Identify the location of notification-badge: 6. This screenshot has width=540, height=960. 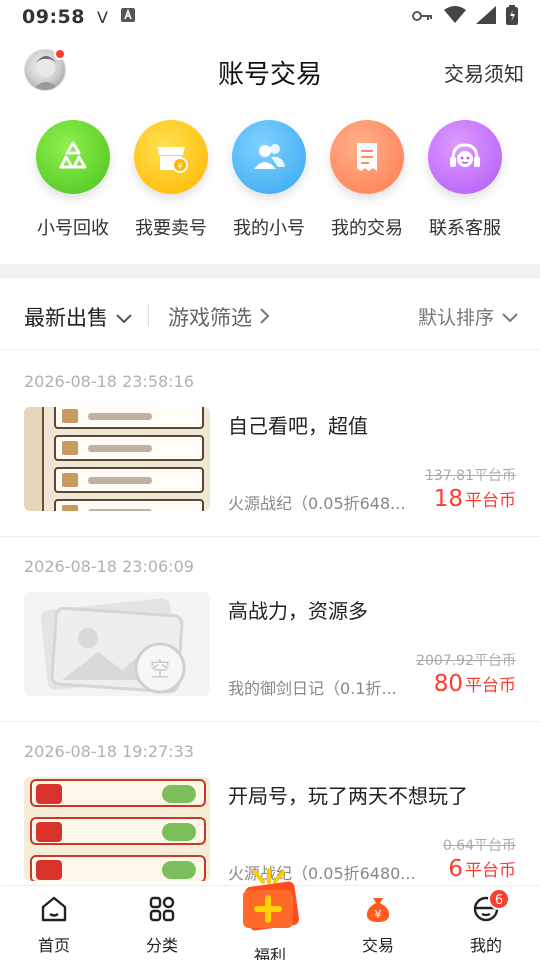
(499, 899).